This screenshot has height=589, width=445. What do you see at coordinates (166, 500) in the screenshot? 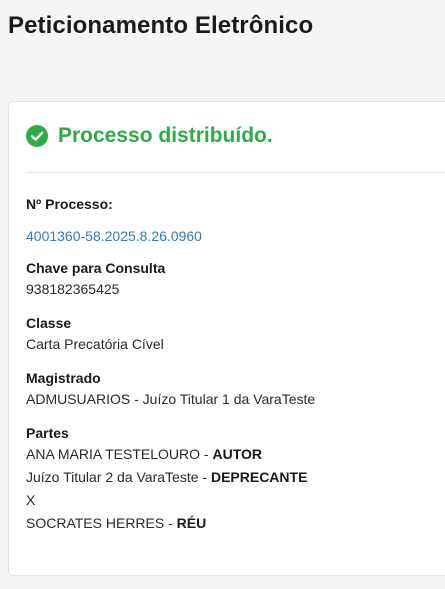
I see `party-versus: X` at bounding box center [166, 500].